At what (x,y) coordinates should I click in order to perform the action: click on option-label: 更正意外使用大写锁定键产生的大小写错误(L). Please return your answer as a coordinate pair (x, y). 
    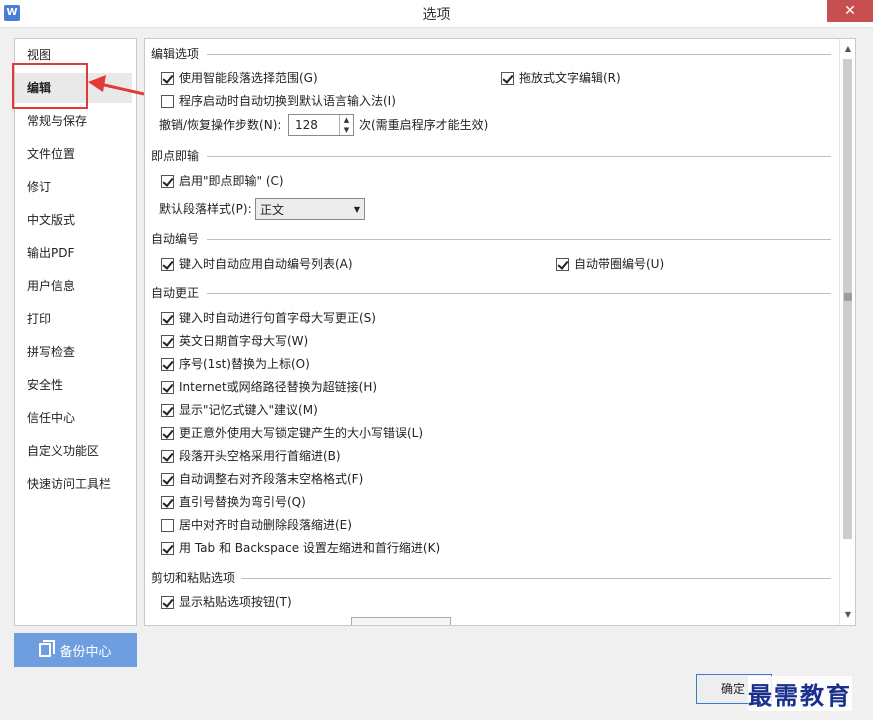
    Looking at the image, I should click on (301, 433).